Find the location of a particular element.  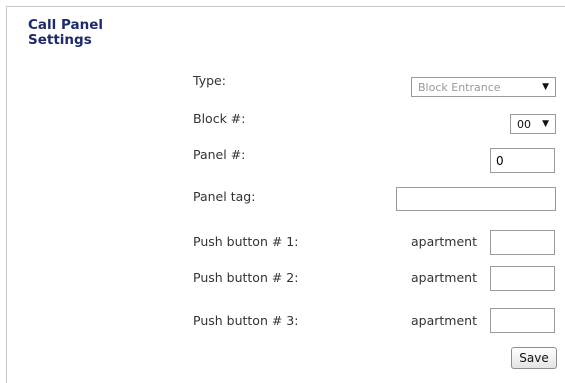

push-button-2-label: Push button # 2: is located at coordinates (246, 277).